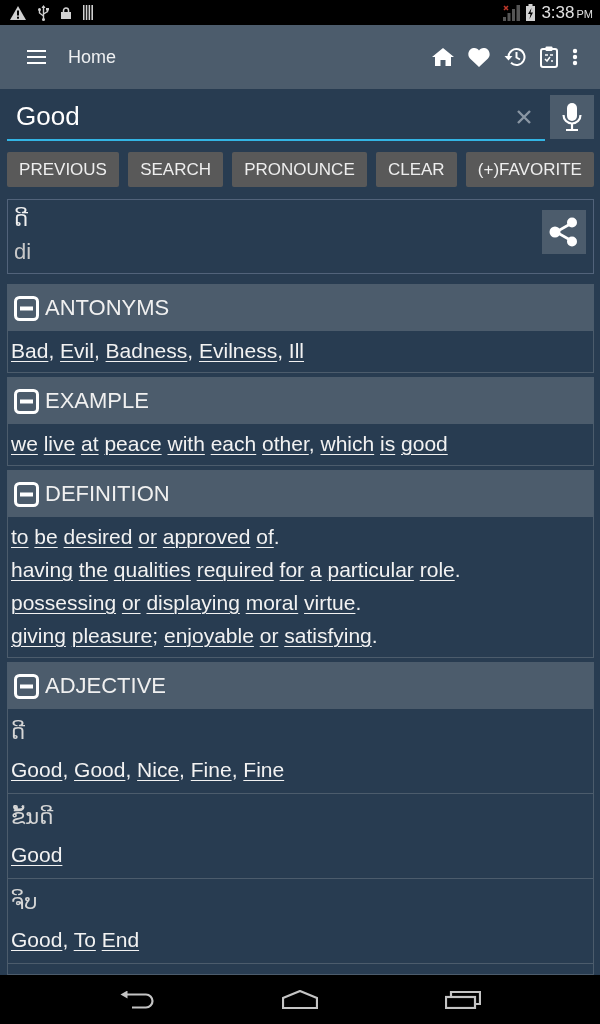 This screenshot has width=600, height=1024. I want to click on usb-icon, so click(43, 12).